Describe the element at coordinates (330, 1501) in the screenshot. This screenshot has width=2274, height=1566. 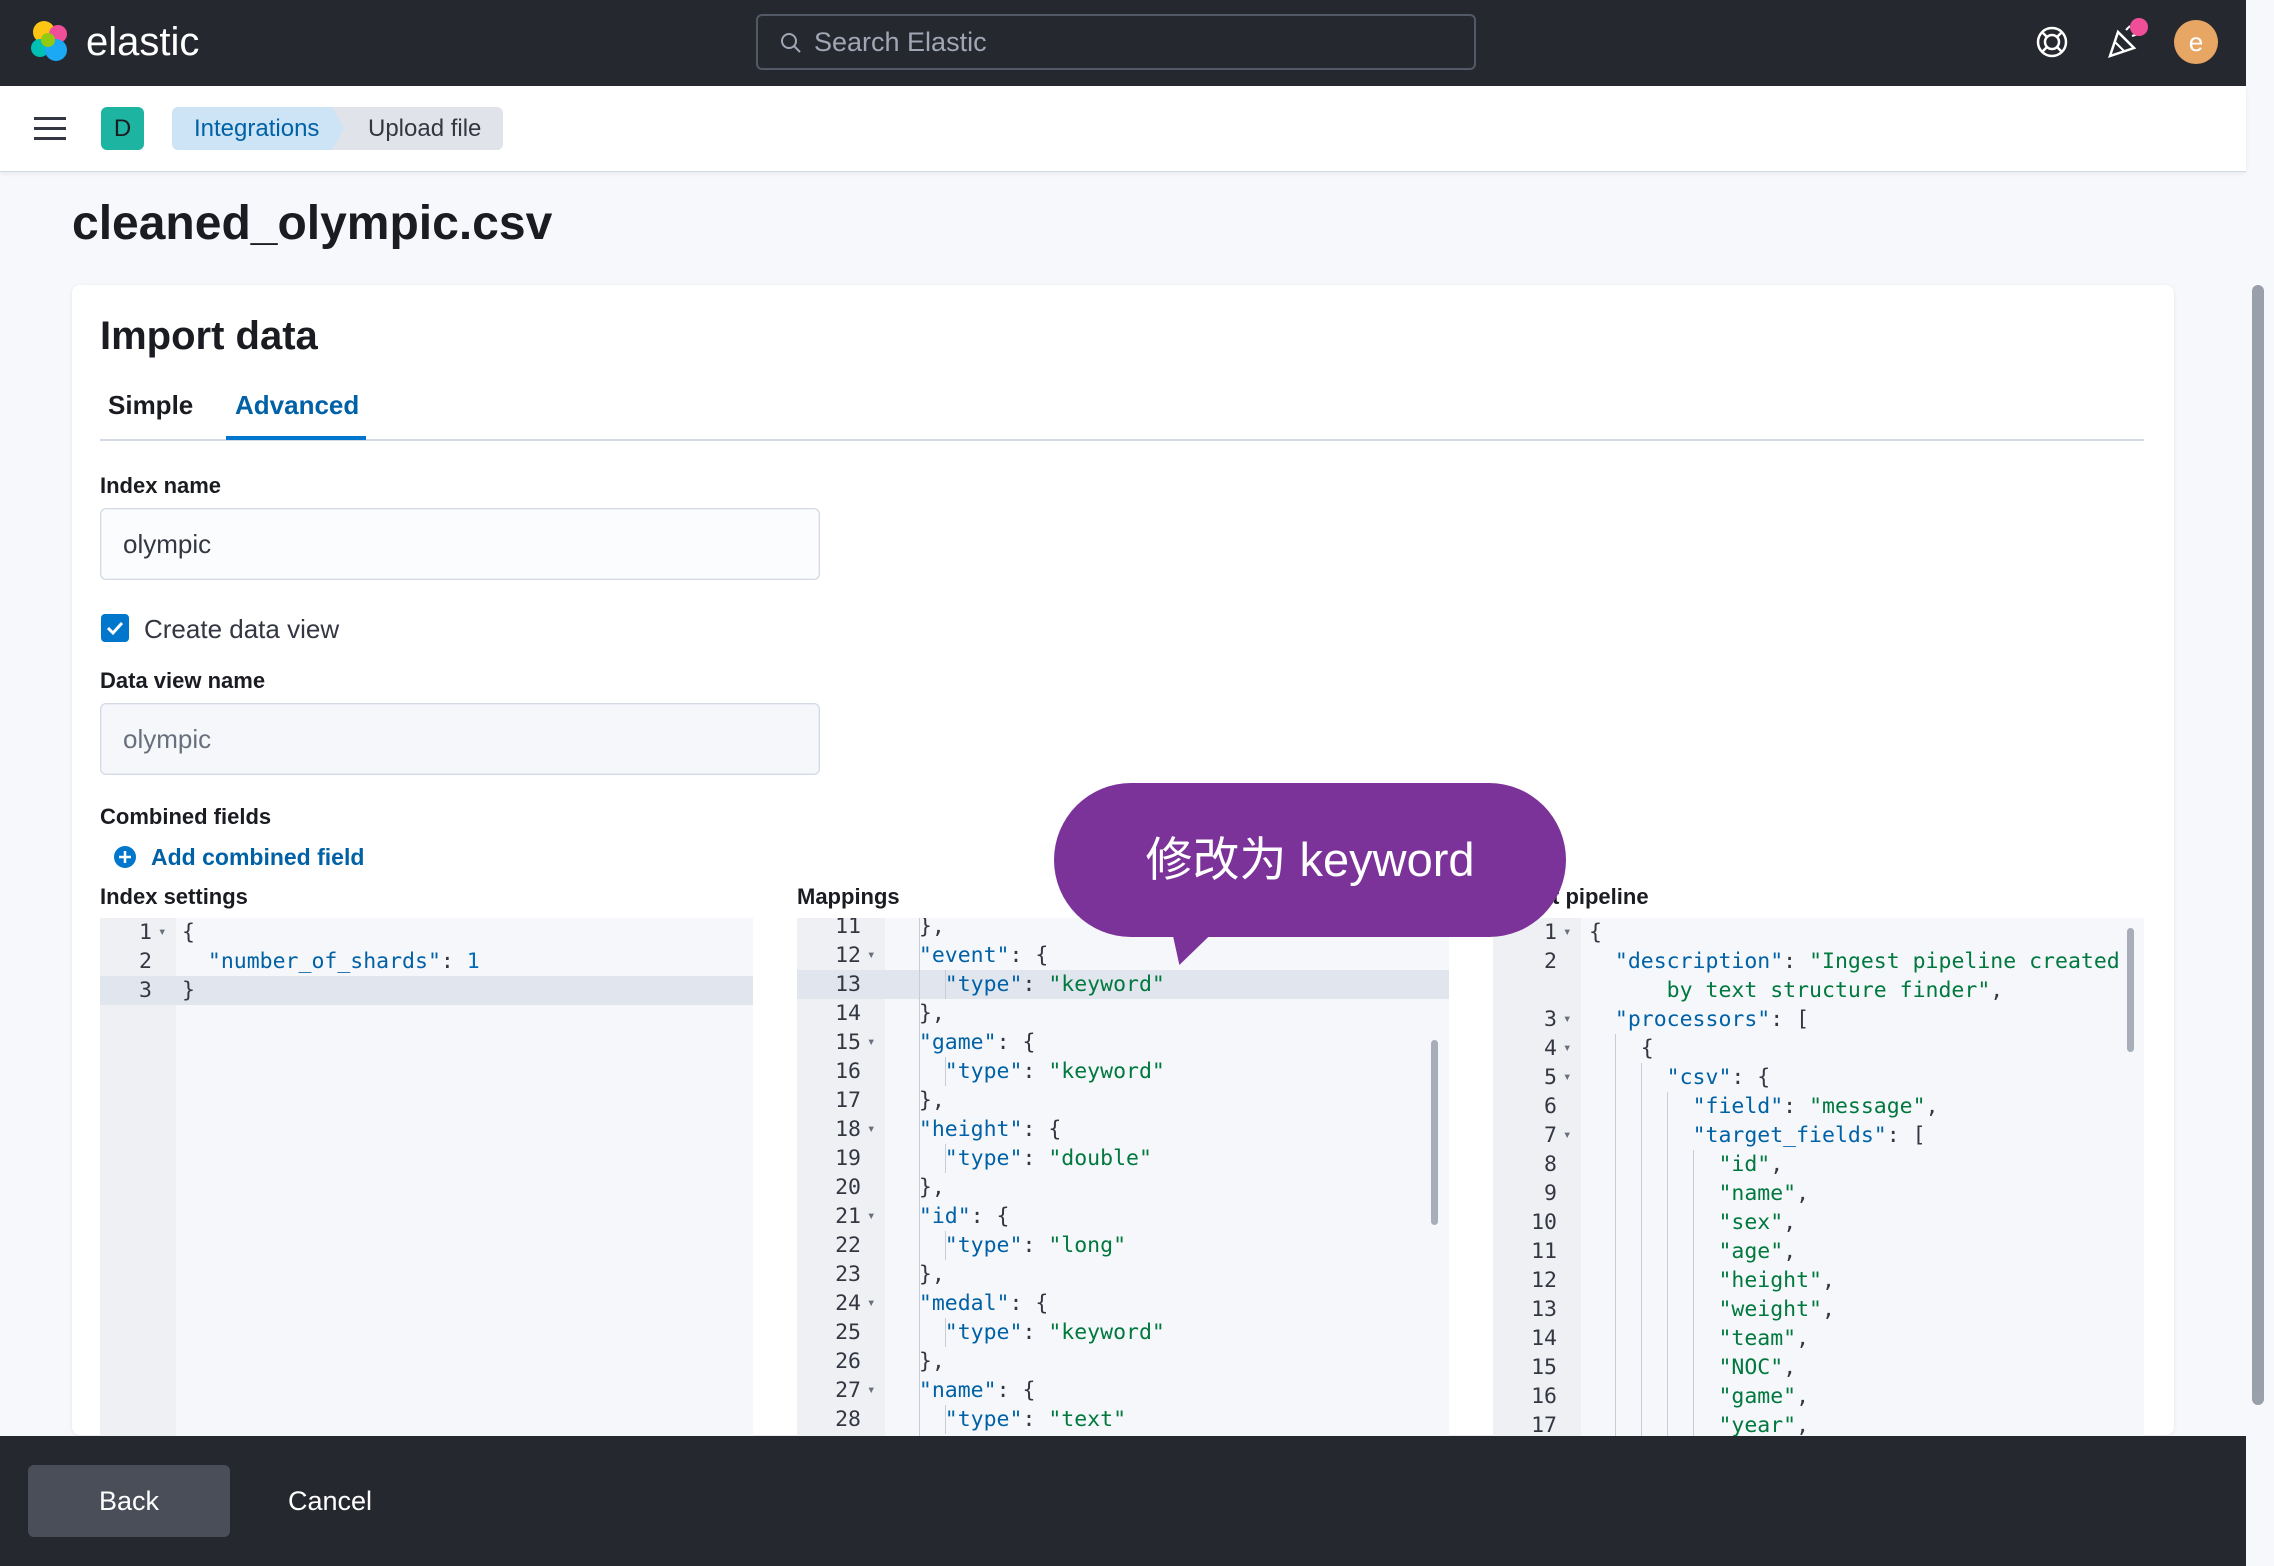
I see `cancel-button: Cancel` at that location.